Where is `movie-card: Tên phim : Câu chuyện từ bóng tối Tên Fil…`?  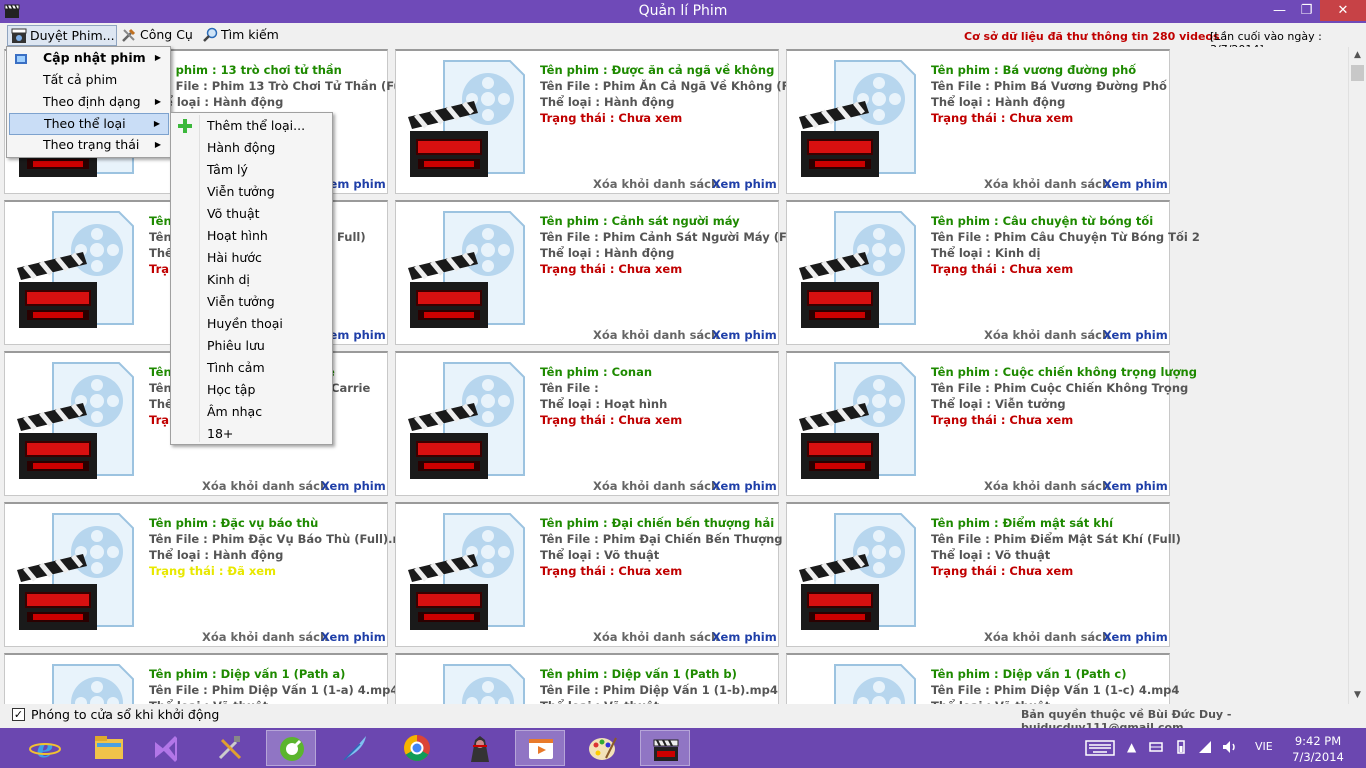
movie-card: Tên phim : Câu chuyện từ bóng tối Tên Fil… is located at coordinates (993, 272).